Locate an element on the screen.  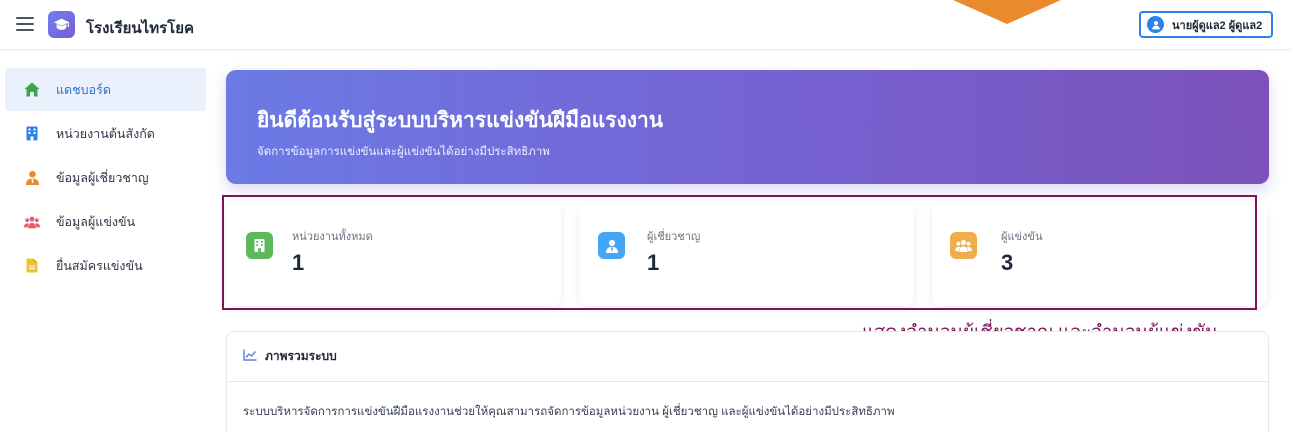
stat-label: ผู้เชี่ยวชาญ is located at coordinates (674, 237).